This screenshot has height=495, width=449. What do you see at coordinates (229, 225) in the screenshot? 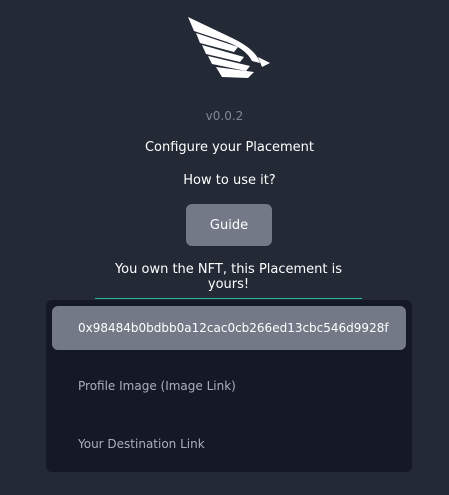
I see `guide-button: Guide` at bounding box center [229, 225].